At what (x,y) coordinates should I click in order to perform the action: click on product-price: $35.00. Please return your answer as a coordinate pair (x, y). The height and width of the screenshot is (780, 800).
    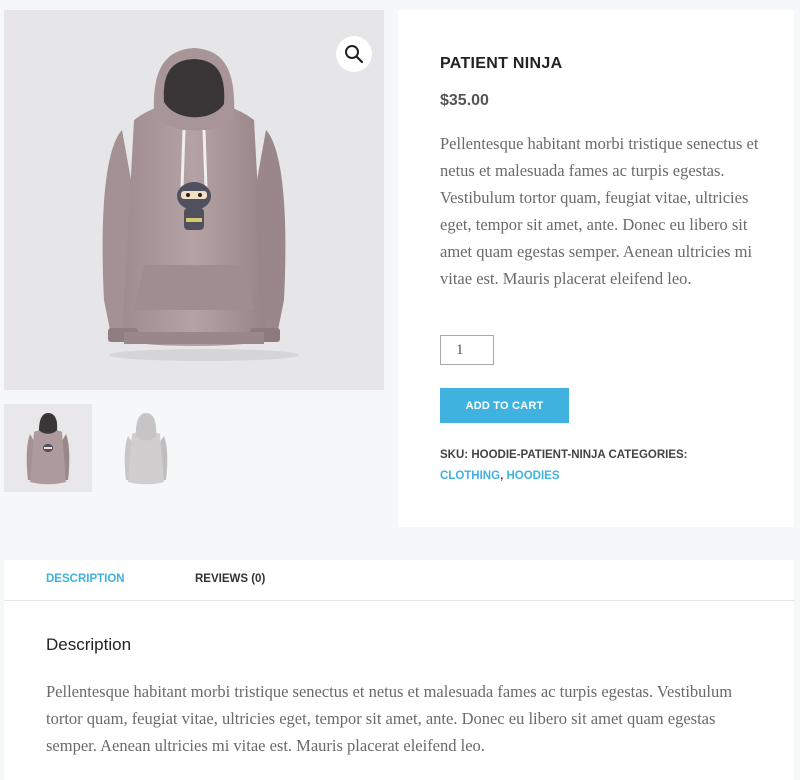
    Looking at the image, I should click on (464, 100).